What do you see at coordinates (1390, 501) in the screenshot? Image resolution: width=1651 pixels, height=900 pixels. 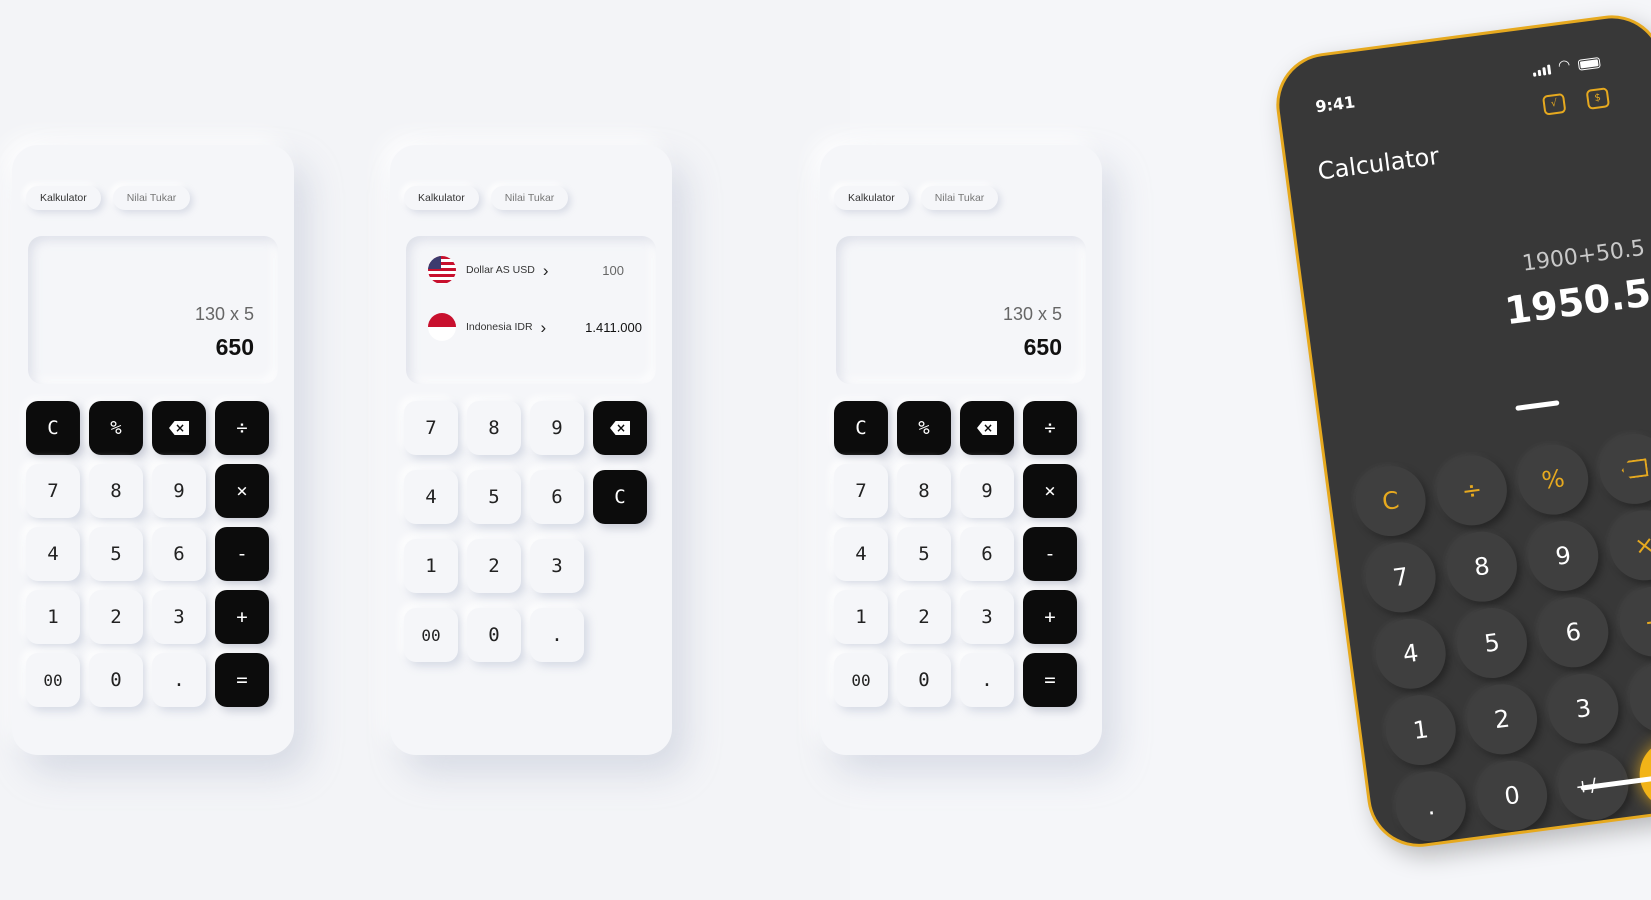 I see `phone-clear-button: C` at bounding box center [1390, 501].